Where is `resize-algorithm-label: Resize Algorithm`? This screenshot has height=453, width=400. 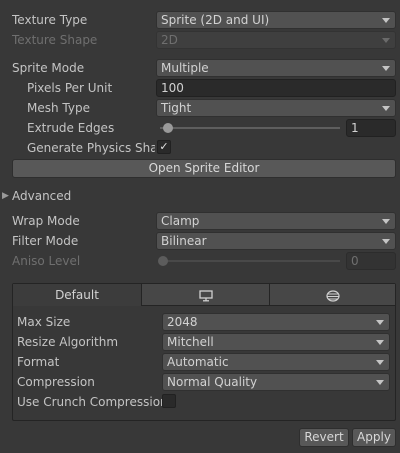
resize-algorithm-label: Resize Algorithm is located at coordinates (68, 342).